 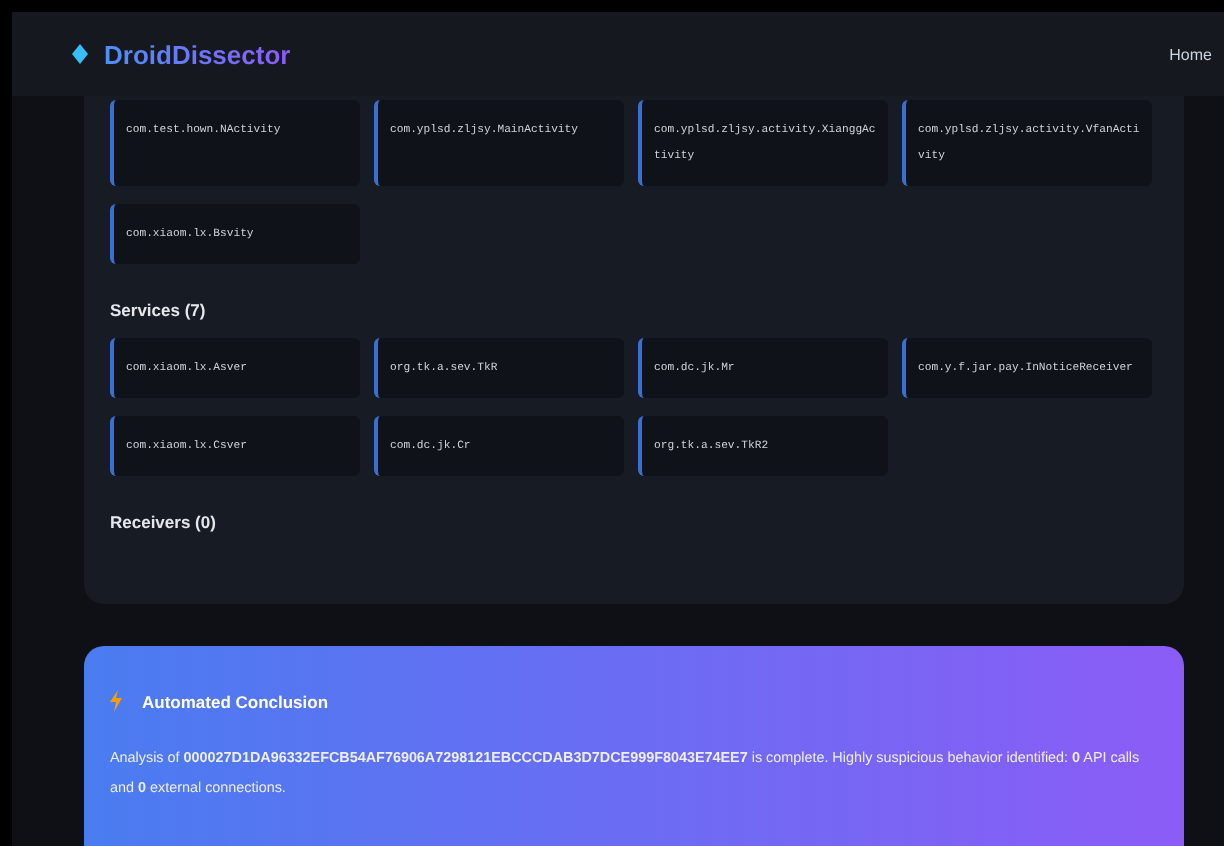 I want to click on conclusion-title: Automated Conclusion, so click(x=235, y=701).